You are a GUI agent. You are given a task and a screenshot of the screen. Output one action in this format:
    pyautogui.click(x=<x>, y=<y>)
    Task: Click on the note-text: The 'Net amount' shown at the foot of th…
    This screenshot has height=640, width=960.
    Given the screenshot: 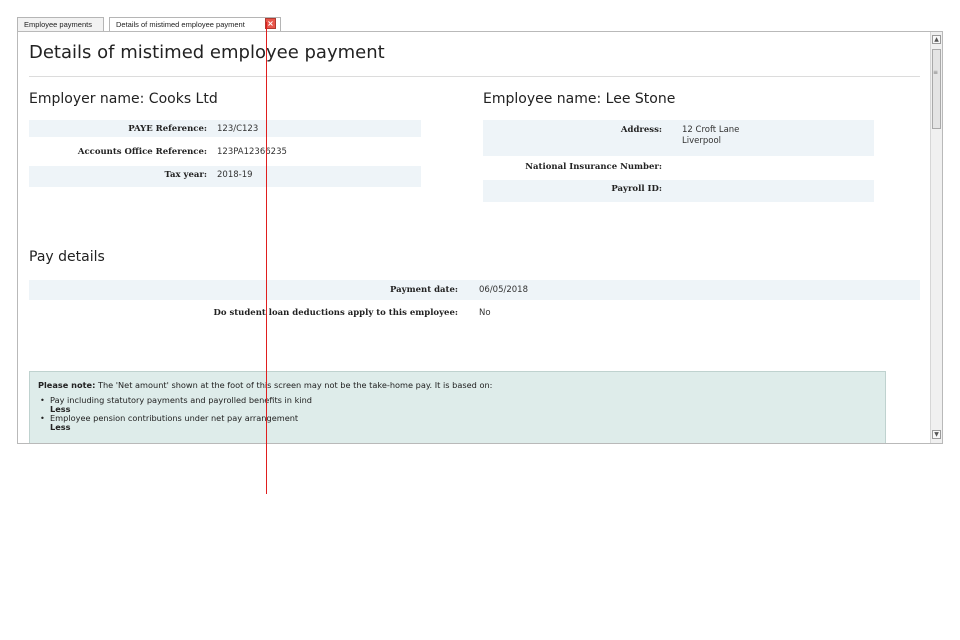 What is the action you would take?
    pyautogui.click(x=294, y=385)
    